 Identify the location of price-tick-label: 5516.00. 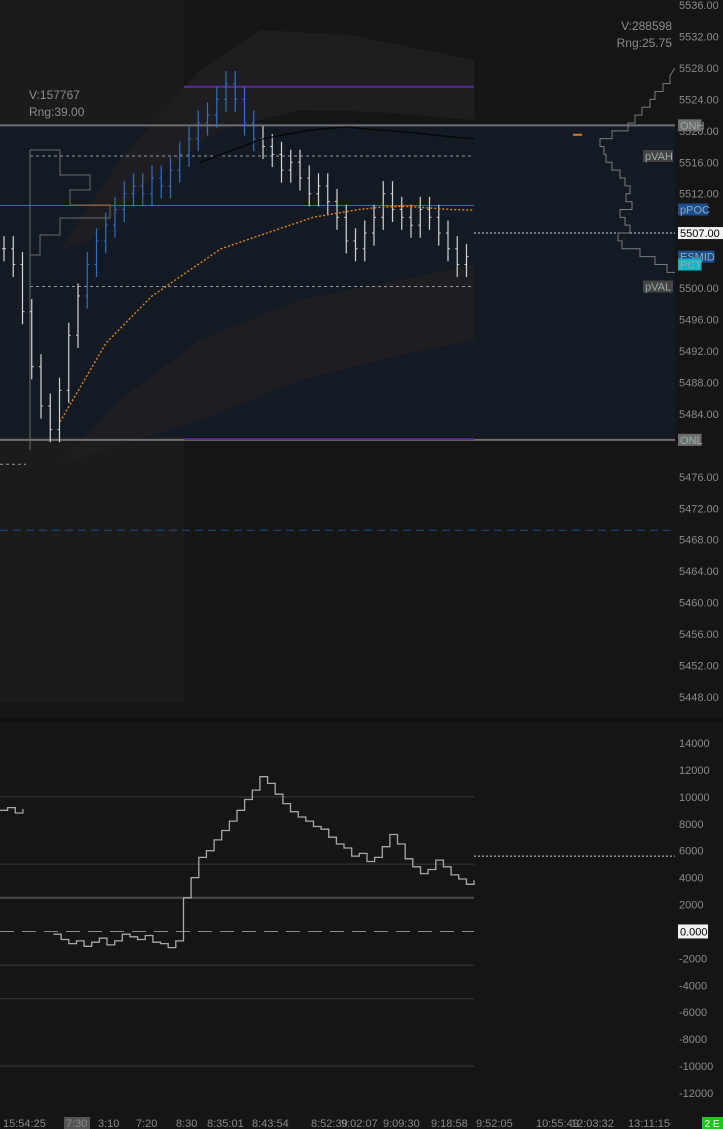
(699, 163).